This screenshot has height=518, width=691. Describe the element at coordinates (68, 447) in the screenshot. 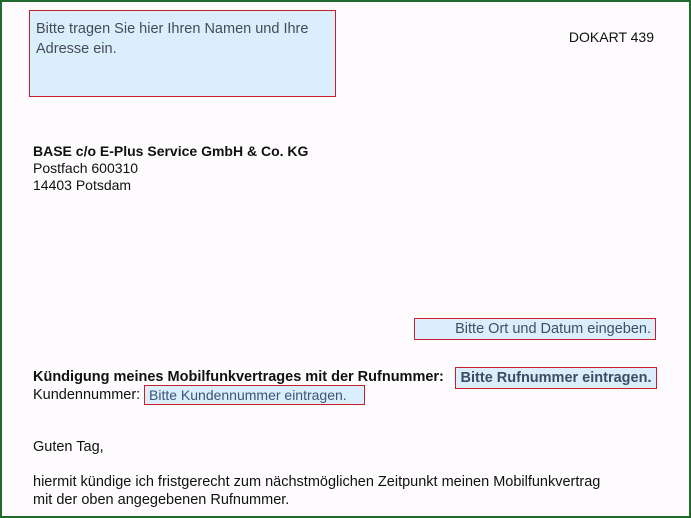

I see `greeting: Guten Tag,` at that location.